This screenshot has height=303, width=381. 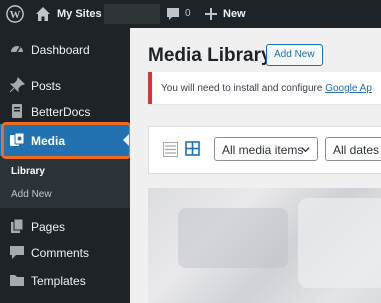 I want to click on svg-text: W, so click(x=15, y=15).